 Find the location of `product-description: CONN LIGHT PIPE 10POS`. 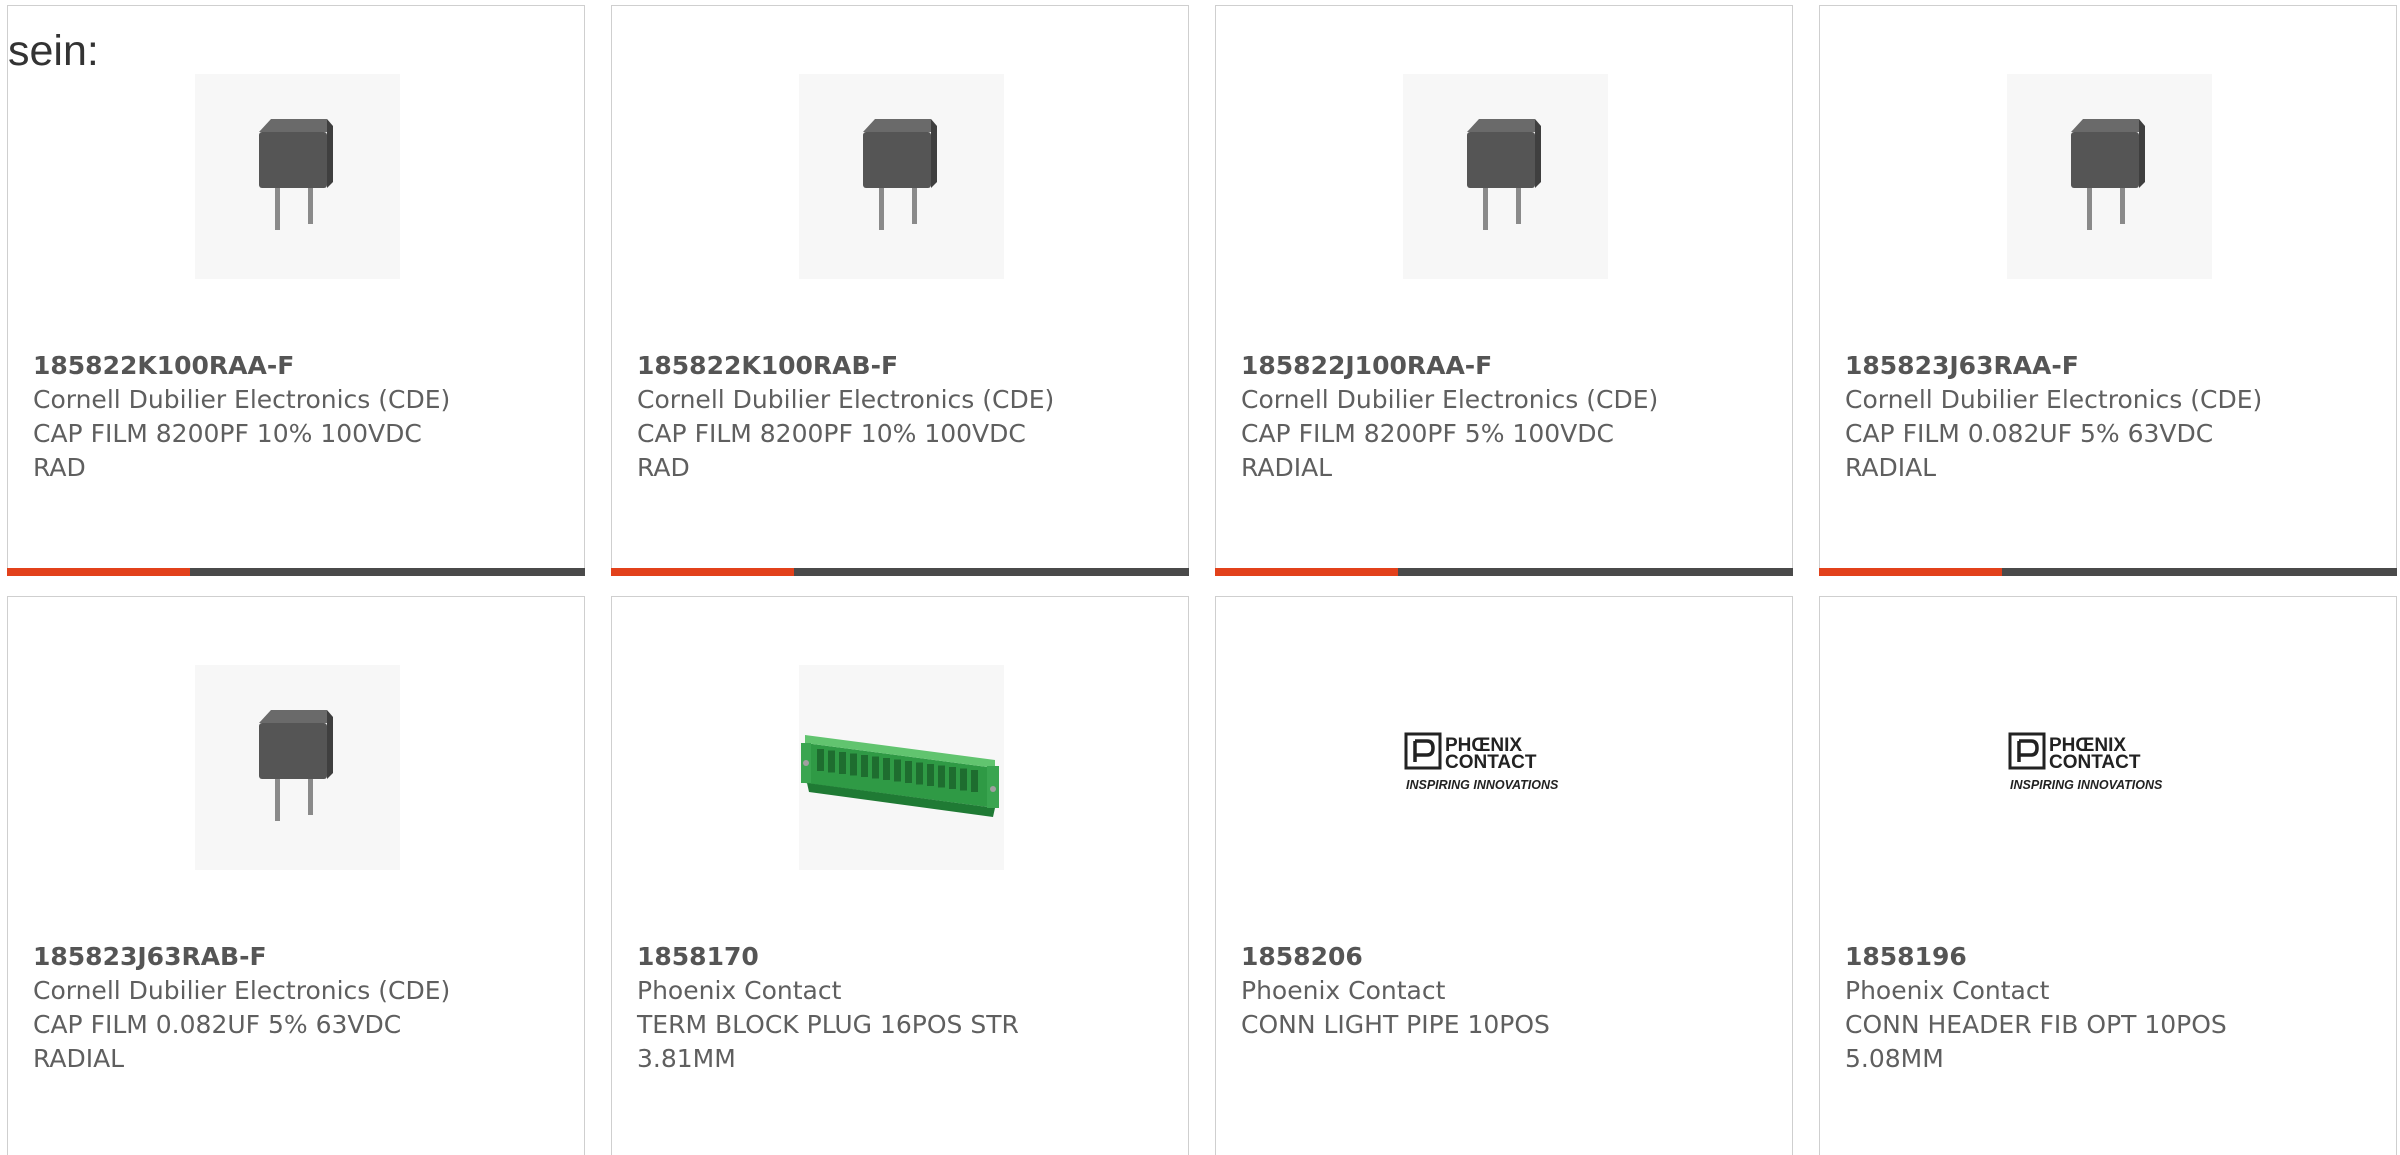

product-description: CONN LIGHT PIPE 10POS is located at coordinates (1395, 1024).